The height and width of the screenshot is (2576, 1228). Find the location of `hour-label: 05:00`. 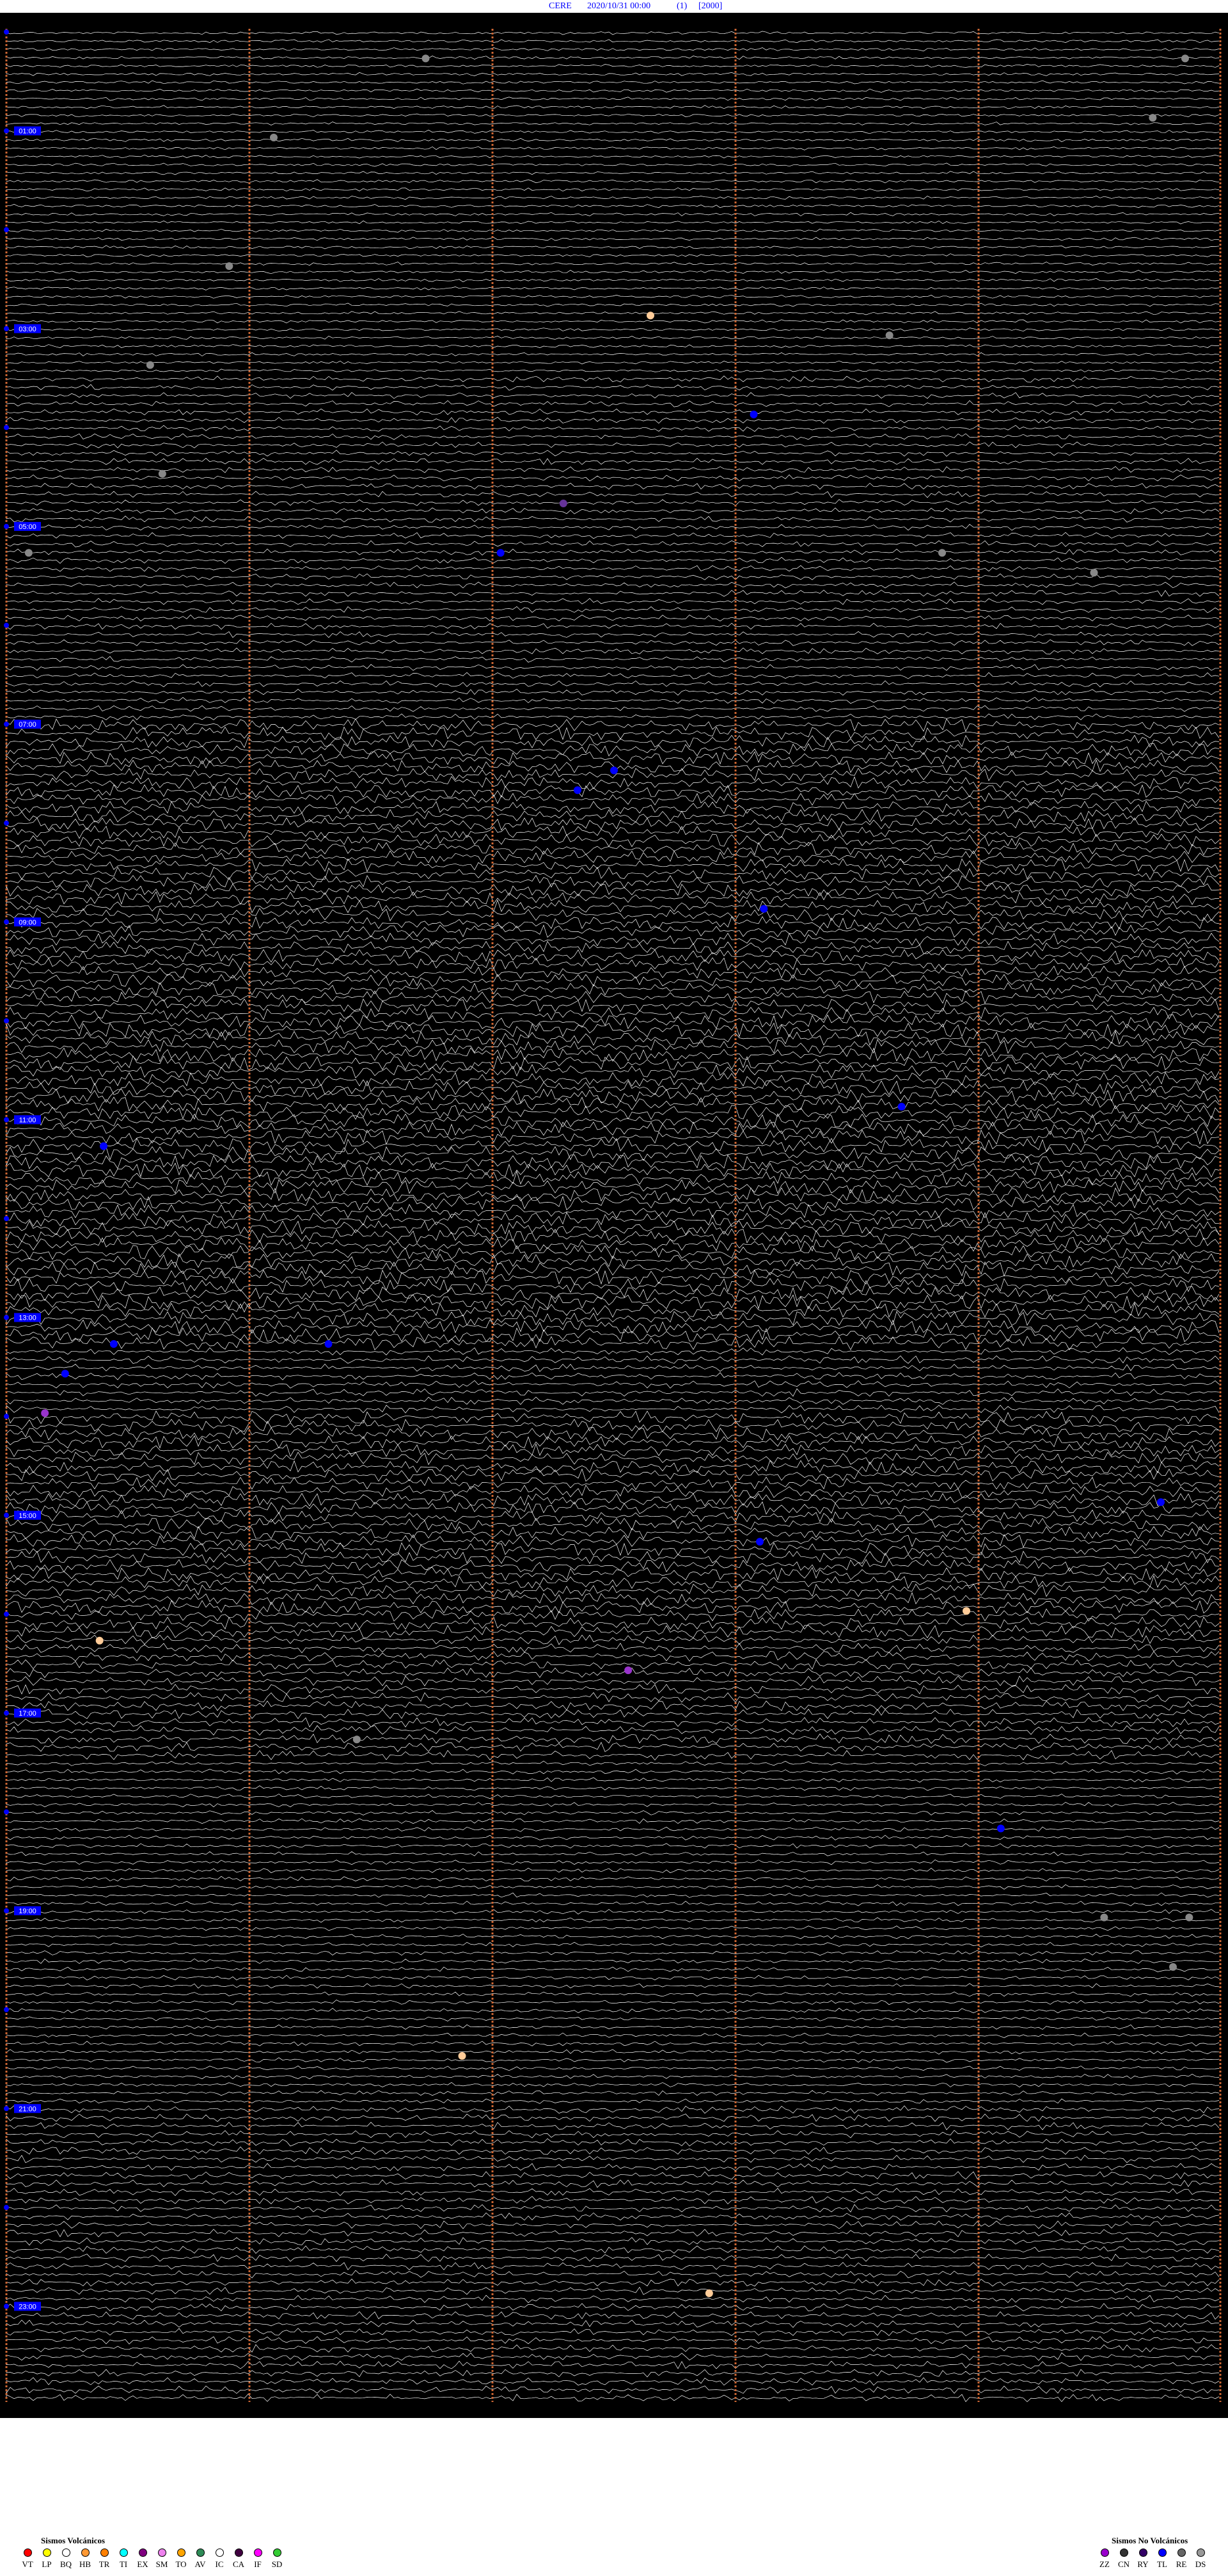

hour-label: 05:00 is located at coordinates (27, 527).